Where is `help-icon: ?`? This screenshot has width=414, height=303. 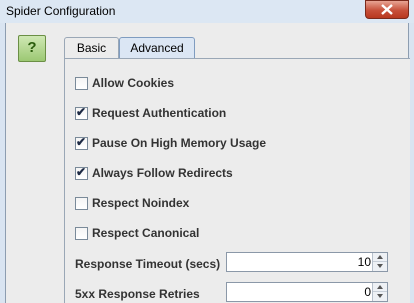 help-icon: ? is located at coordinates (32, 47).